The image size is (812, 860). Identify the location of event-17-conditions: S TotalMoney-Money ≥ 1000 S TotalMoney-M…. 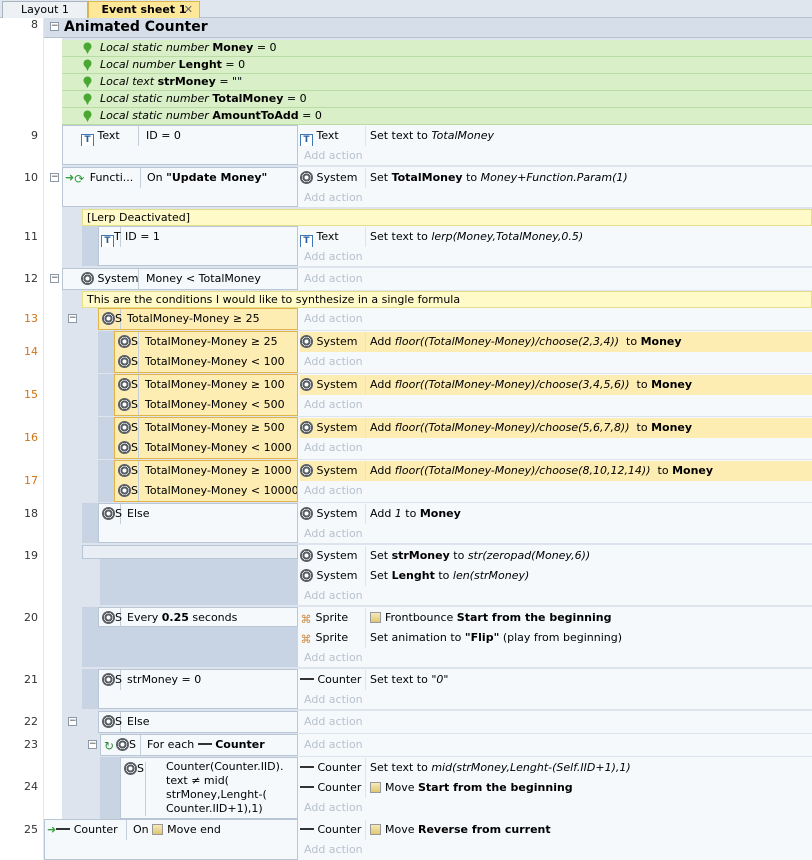
(206, 481).